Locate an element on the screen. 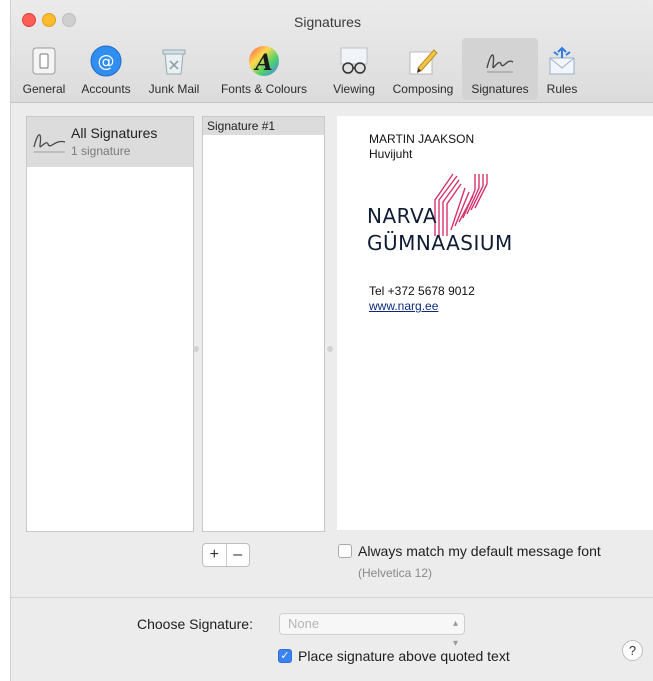  preview-role: Huvijuht is located at coordinates (391, 154).